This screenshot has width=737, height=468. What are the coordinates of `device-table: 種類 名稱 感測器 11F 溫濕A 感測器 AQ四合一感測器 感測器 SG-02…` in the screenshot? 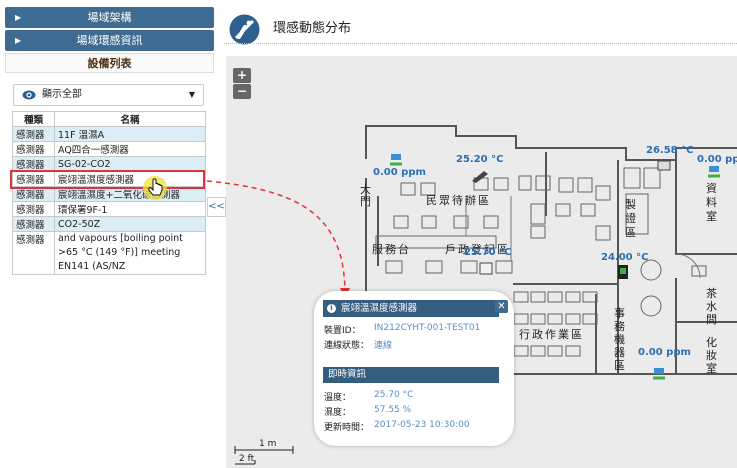 It's located at (109, 193).